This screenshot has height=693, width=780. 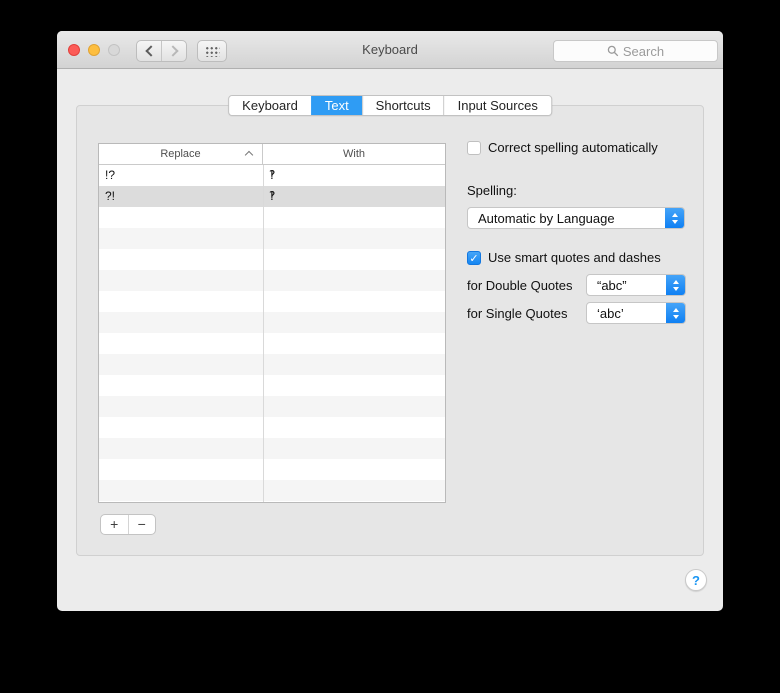 What do you see at coordinates (696, 580) in the screenshot?
I see `help-button: ?` at bounding box center [696, 580].